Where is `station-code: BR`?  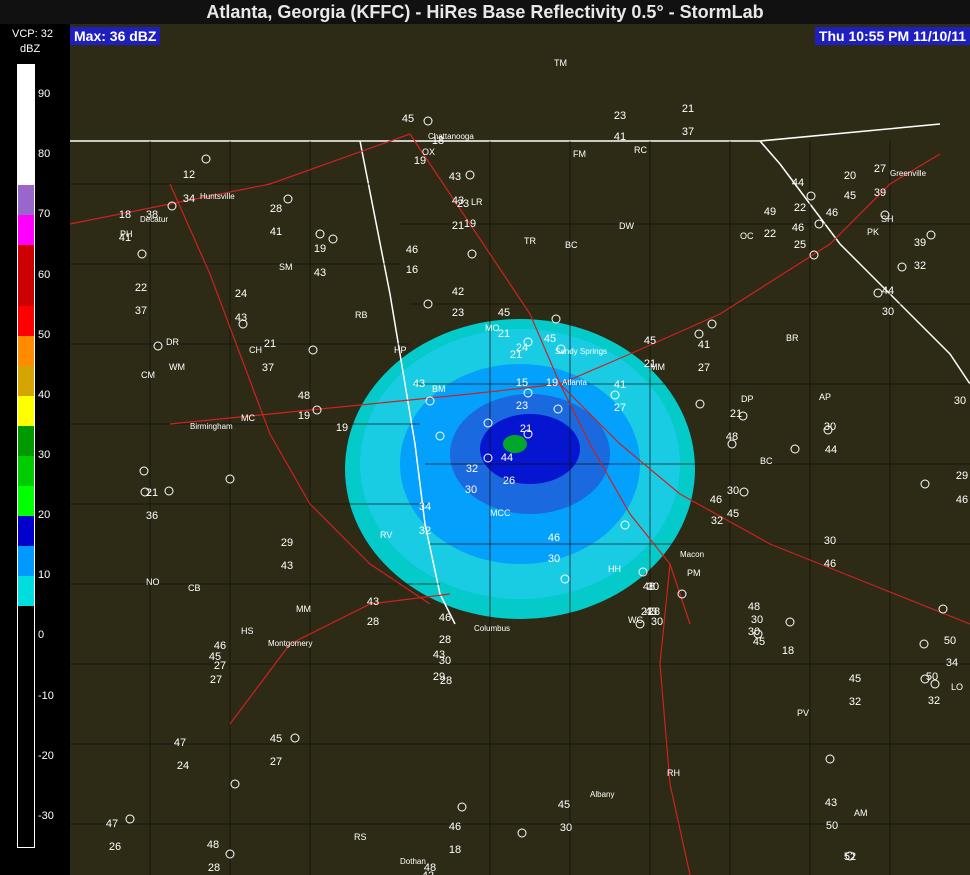
station-code: BR is located at coordinates (792, 338).